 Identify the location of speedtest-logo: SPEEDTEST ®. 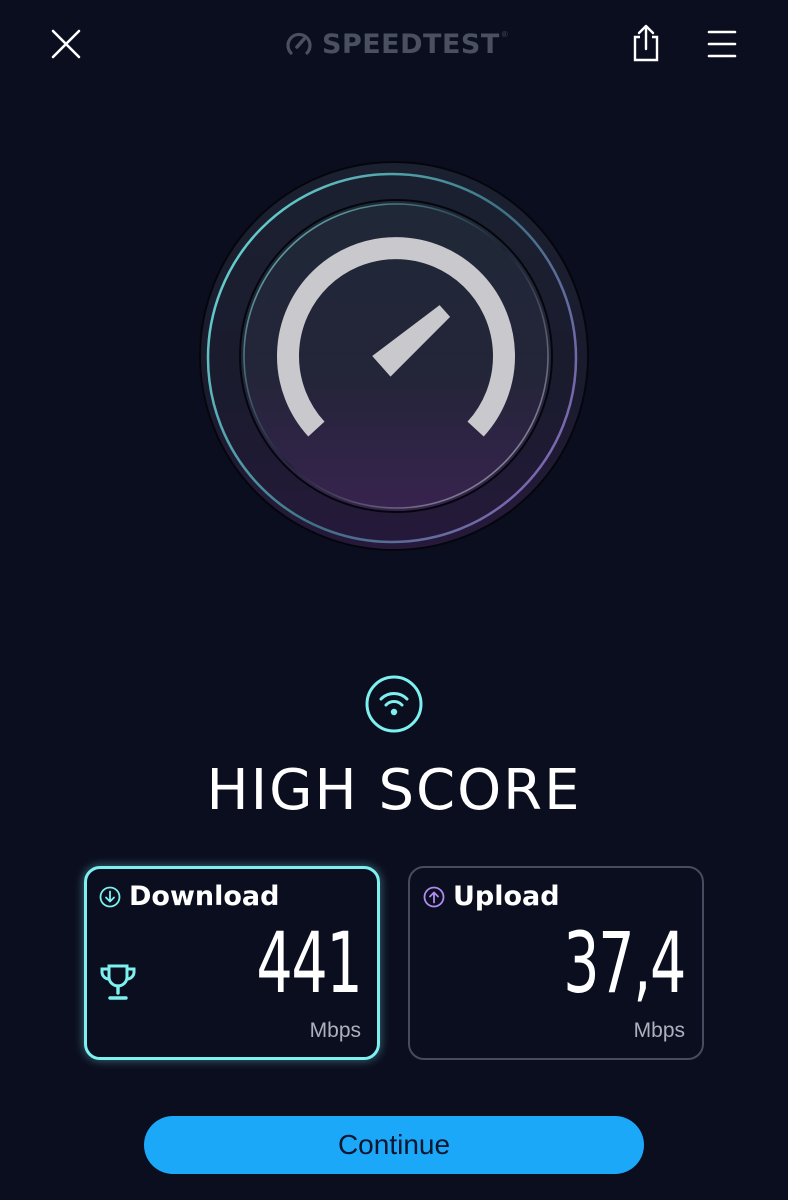
(396, 44).